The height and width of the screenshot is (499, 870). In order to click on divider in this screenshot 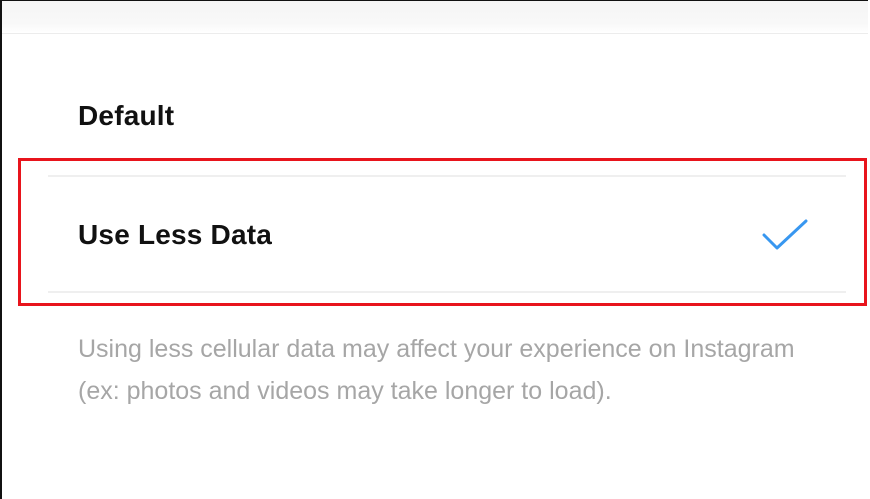, I will do `click(447, 292)`.